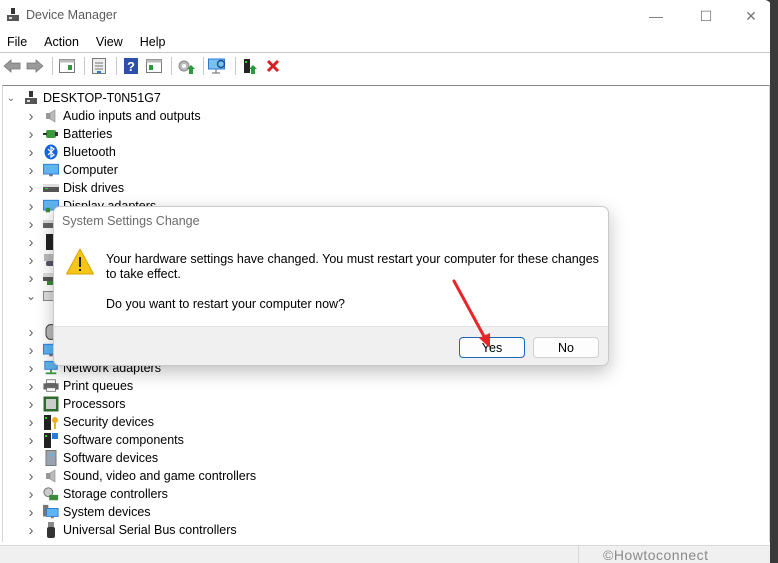 The width and height of the screenshot is (778, 563). What do you see at coordinates (51, 458) in the screenshot?
I see `software-device-icon` at bounding box center [51, 458].